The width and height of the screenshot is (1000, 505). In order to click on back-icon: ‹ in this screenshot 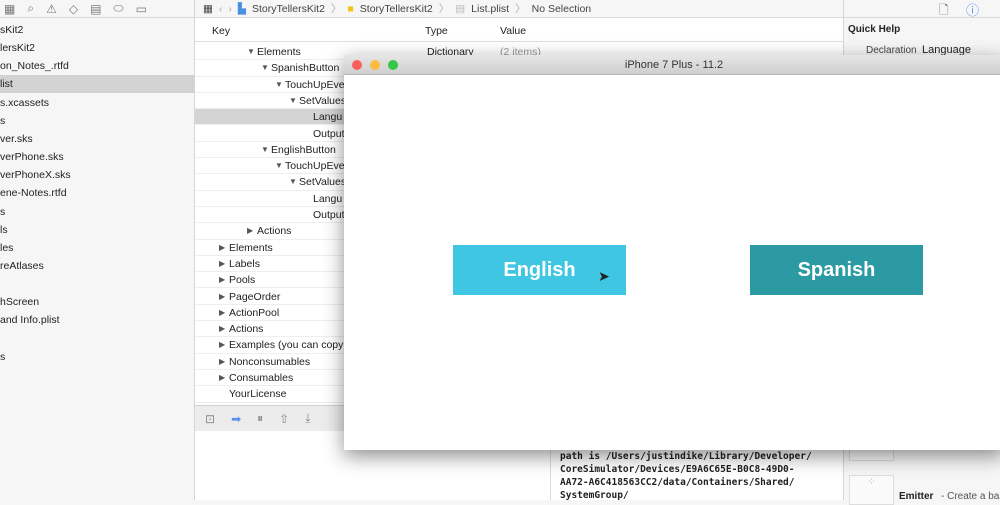, I will do `click(221, 9)`.